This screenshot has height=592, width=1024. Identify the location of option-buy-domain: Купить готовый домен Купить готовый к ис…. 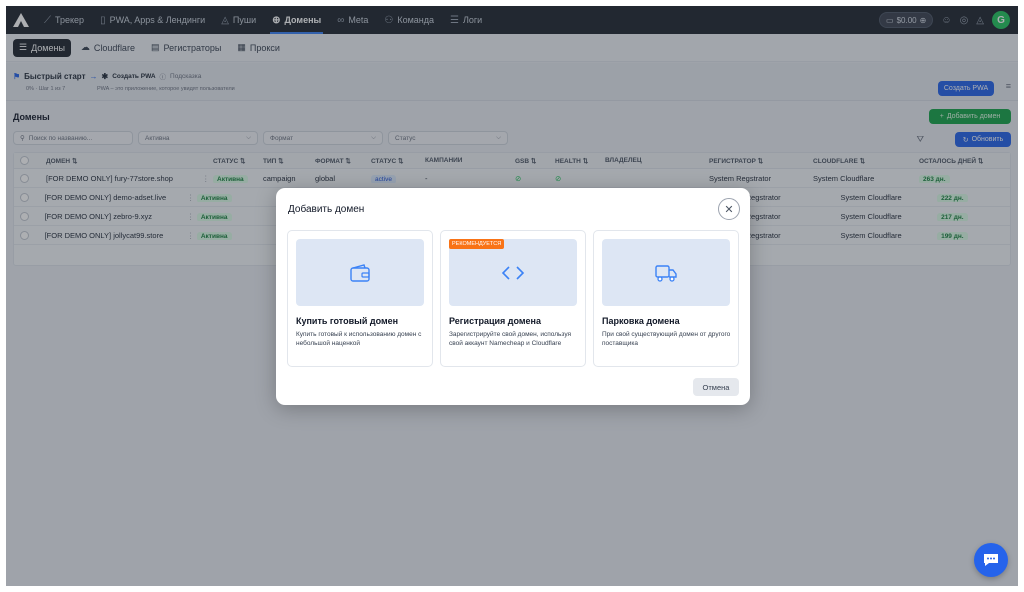
(360, 298).